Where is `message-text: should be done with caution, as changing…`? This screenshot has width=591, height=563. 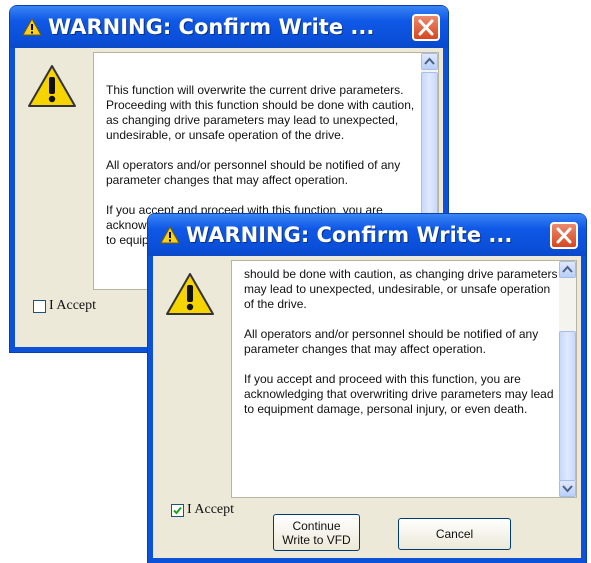
message-text: should be done with caution, as changing… is located at coordinates (402, 342).